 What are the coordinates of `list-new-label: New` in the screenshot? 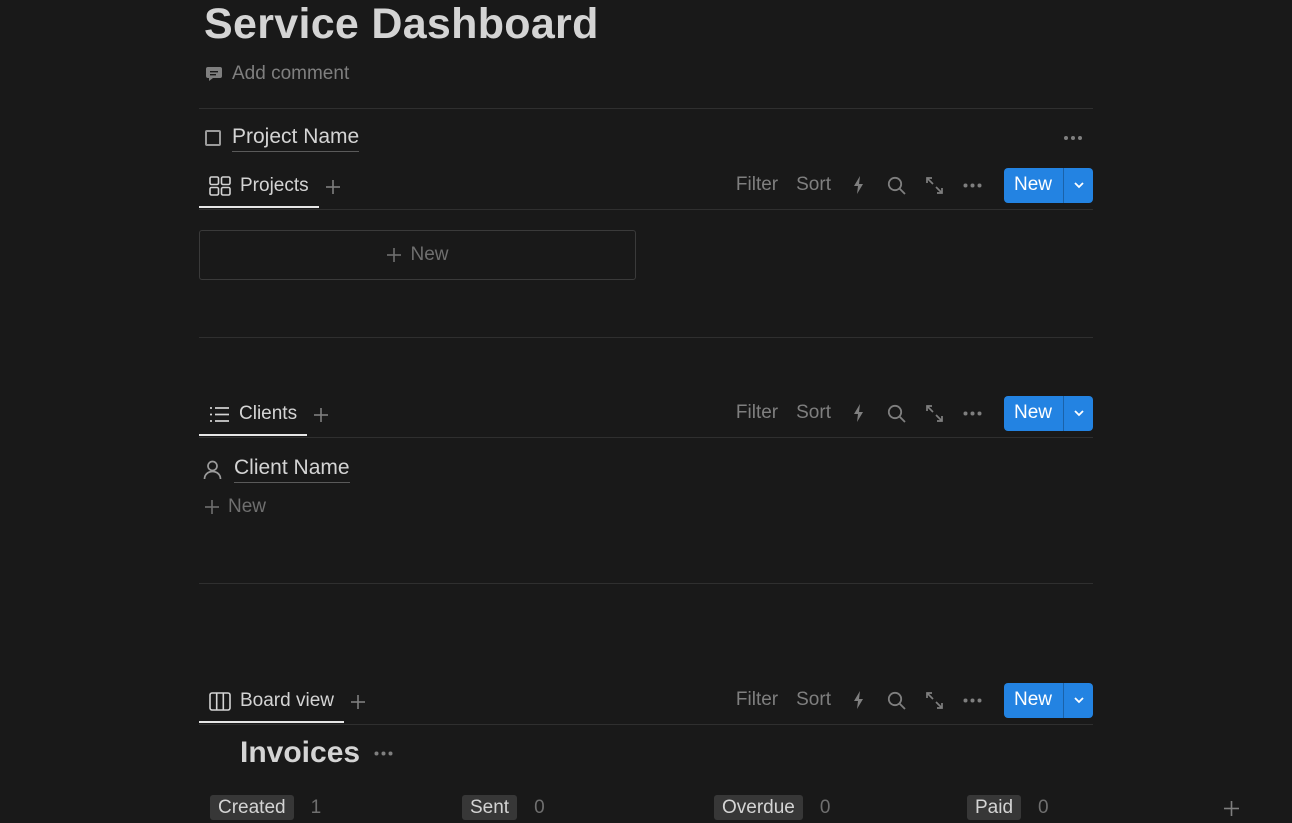 It's located at (247, 506).